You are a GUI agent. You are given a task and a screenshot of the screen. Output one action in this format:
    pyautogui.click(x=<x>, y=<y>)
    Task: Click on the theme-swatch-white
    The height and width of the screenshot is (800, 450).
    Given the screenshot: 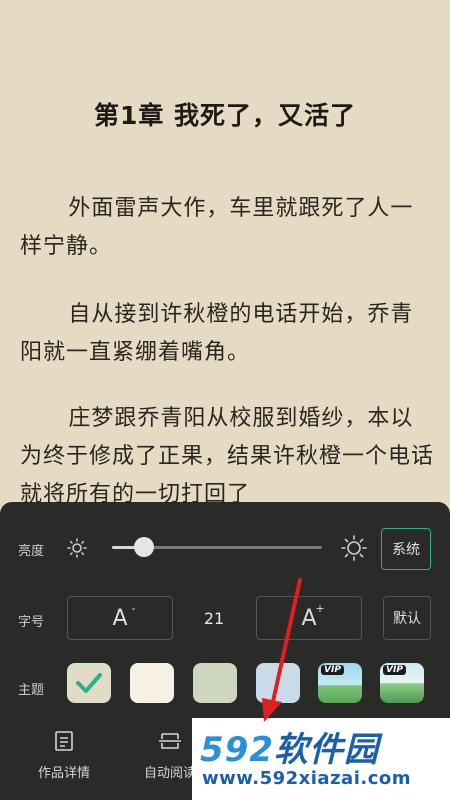 What is the action you would take?
    pyautogui.click(x=152, y=683)
    